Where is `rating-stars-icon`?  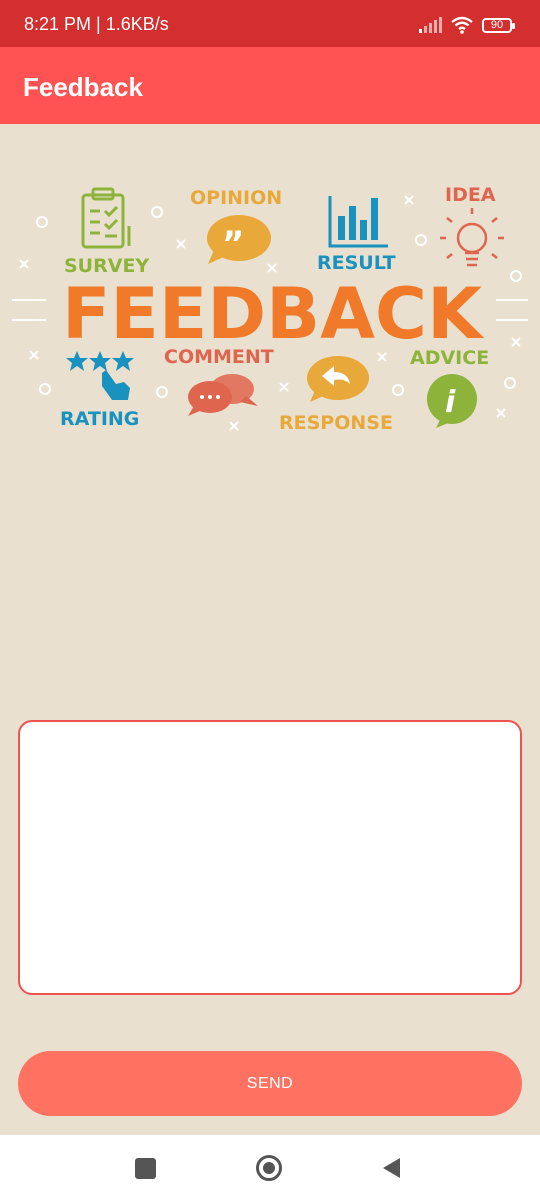 rating-stars-icon is located at coordinates (100, 361).